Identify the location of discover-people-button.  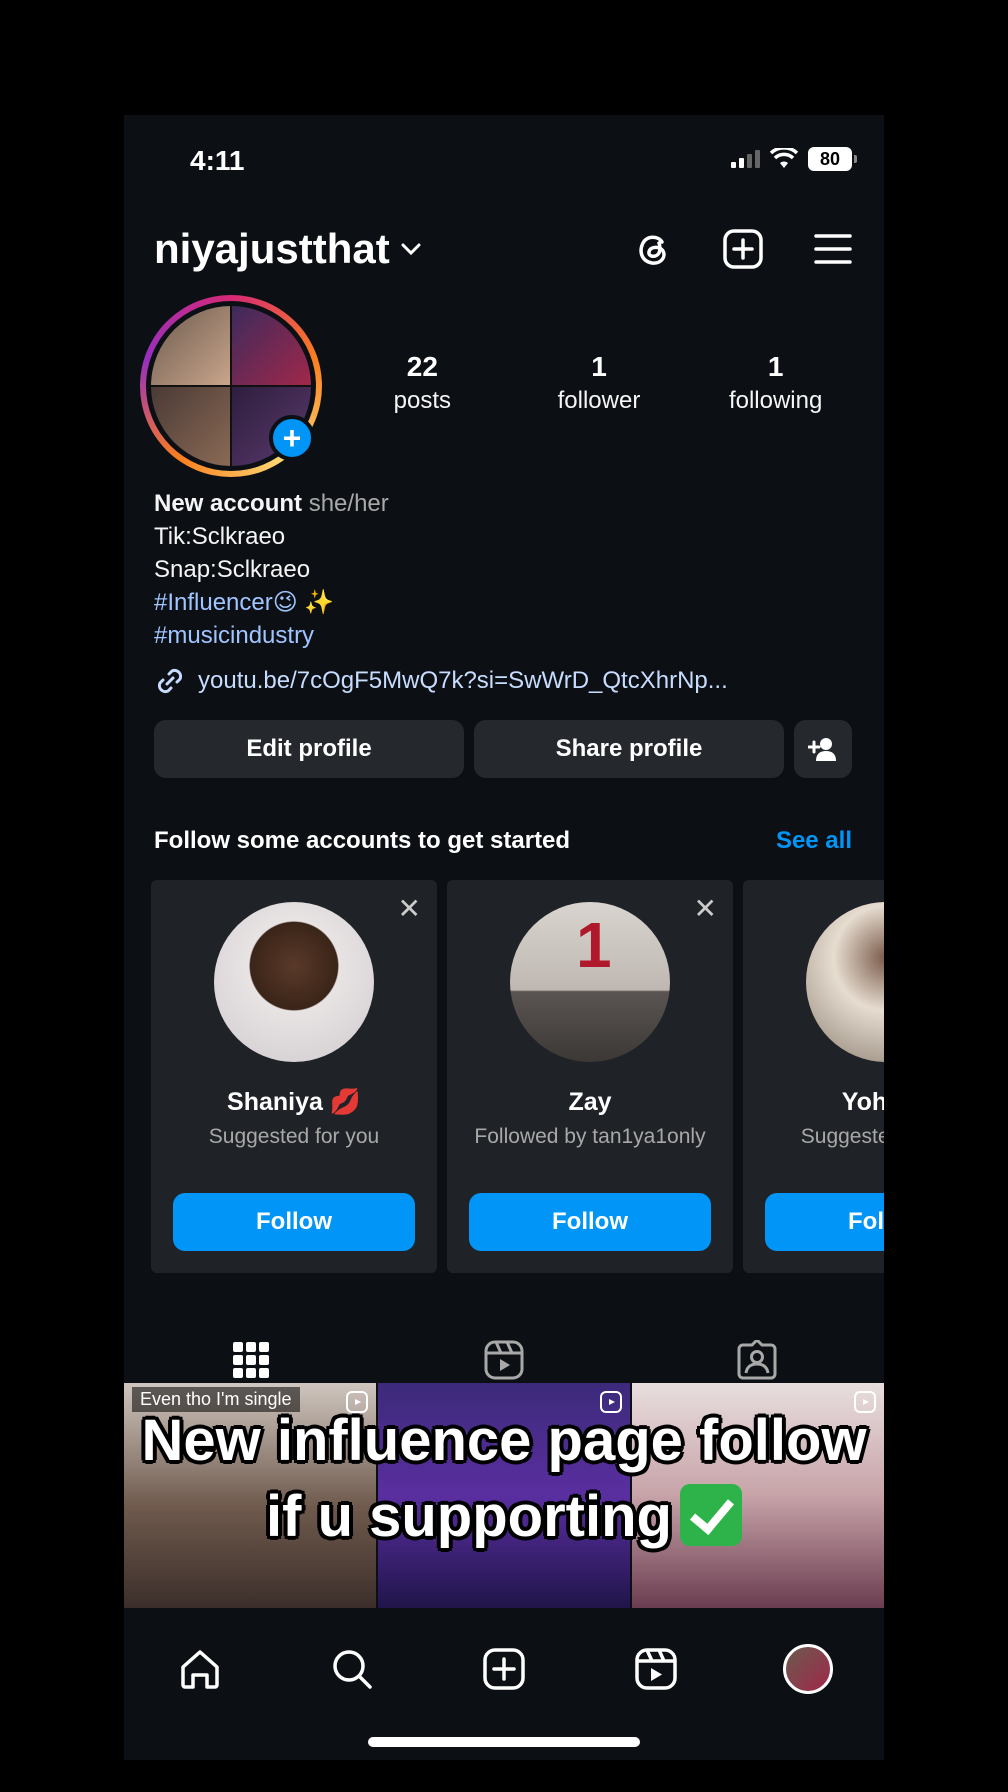
(823, 749).